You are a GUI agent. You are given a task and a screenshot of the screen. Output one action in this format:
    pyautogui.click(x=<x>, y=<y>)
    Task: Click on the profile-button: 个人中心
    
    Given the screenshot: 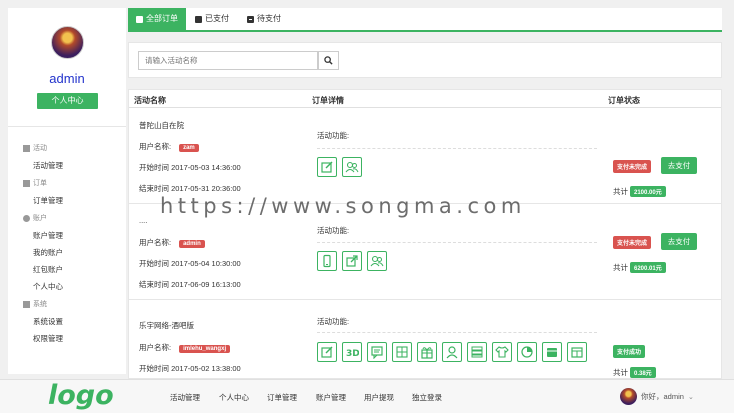 What is the action you would take?
    pyautogui.click(x=67, y=101)
    